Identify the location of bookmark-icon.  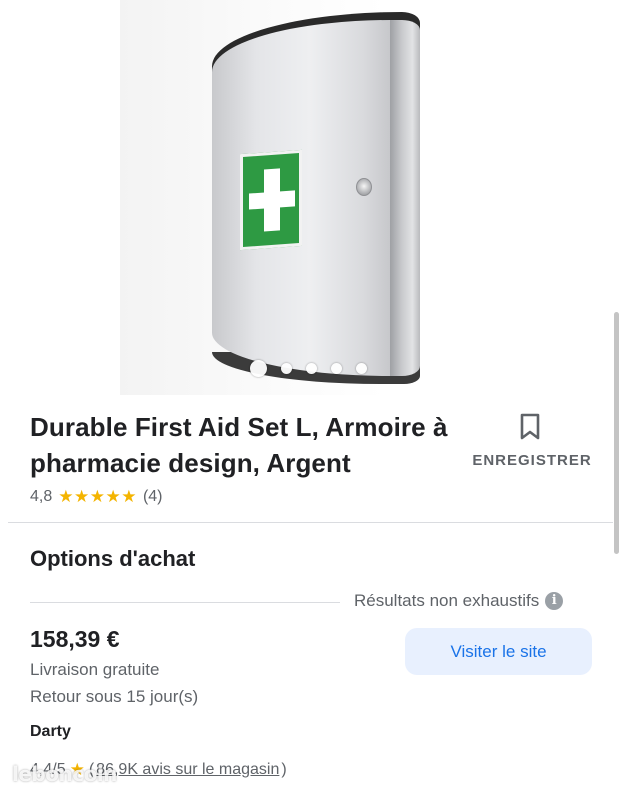
(530, 426).